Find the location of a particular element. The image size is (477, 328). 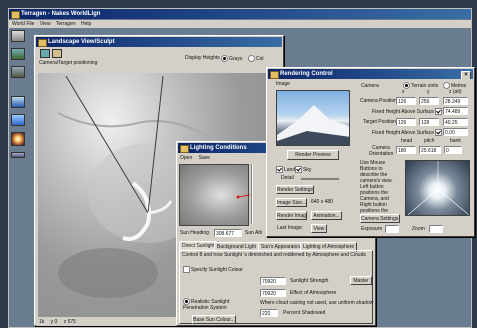

sun-position-map is located at coordinates (214, 195).